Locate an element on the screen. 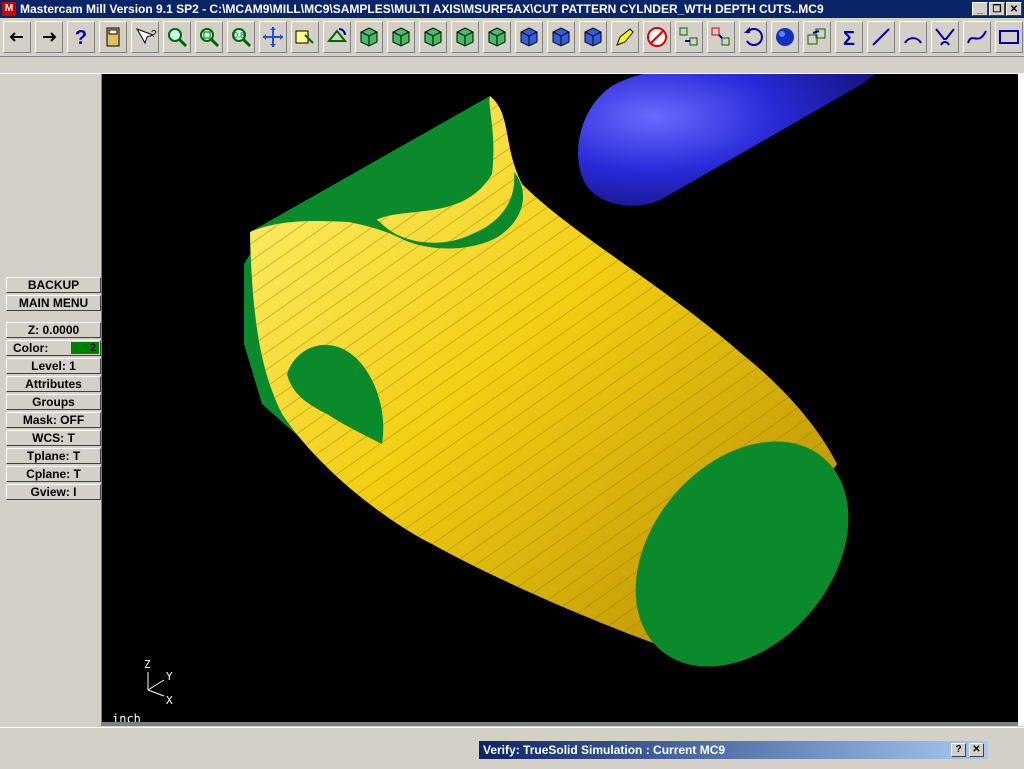 This screenshot has width=1024, height=769. undo-button is located at coordinates (753, 37).